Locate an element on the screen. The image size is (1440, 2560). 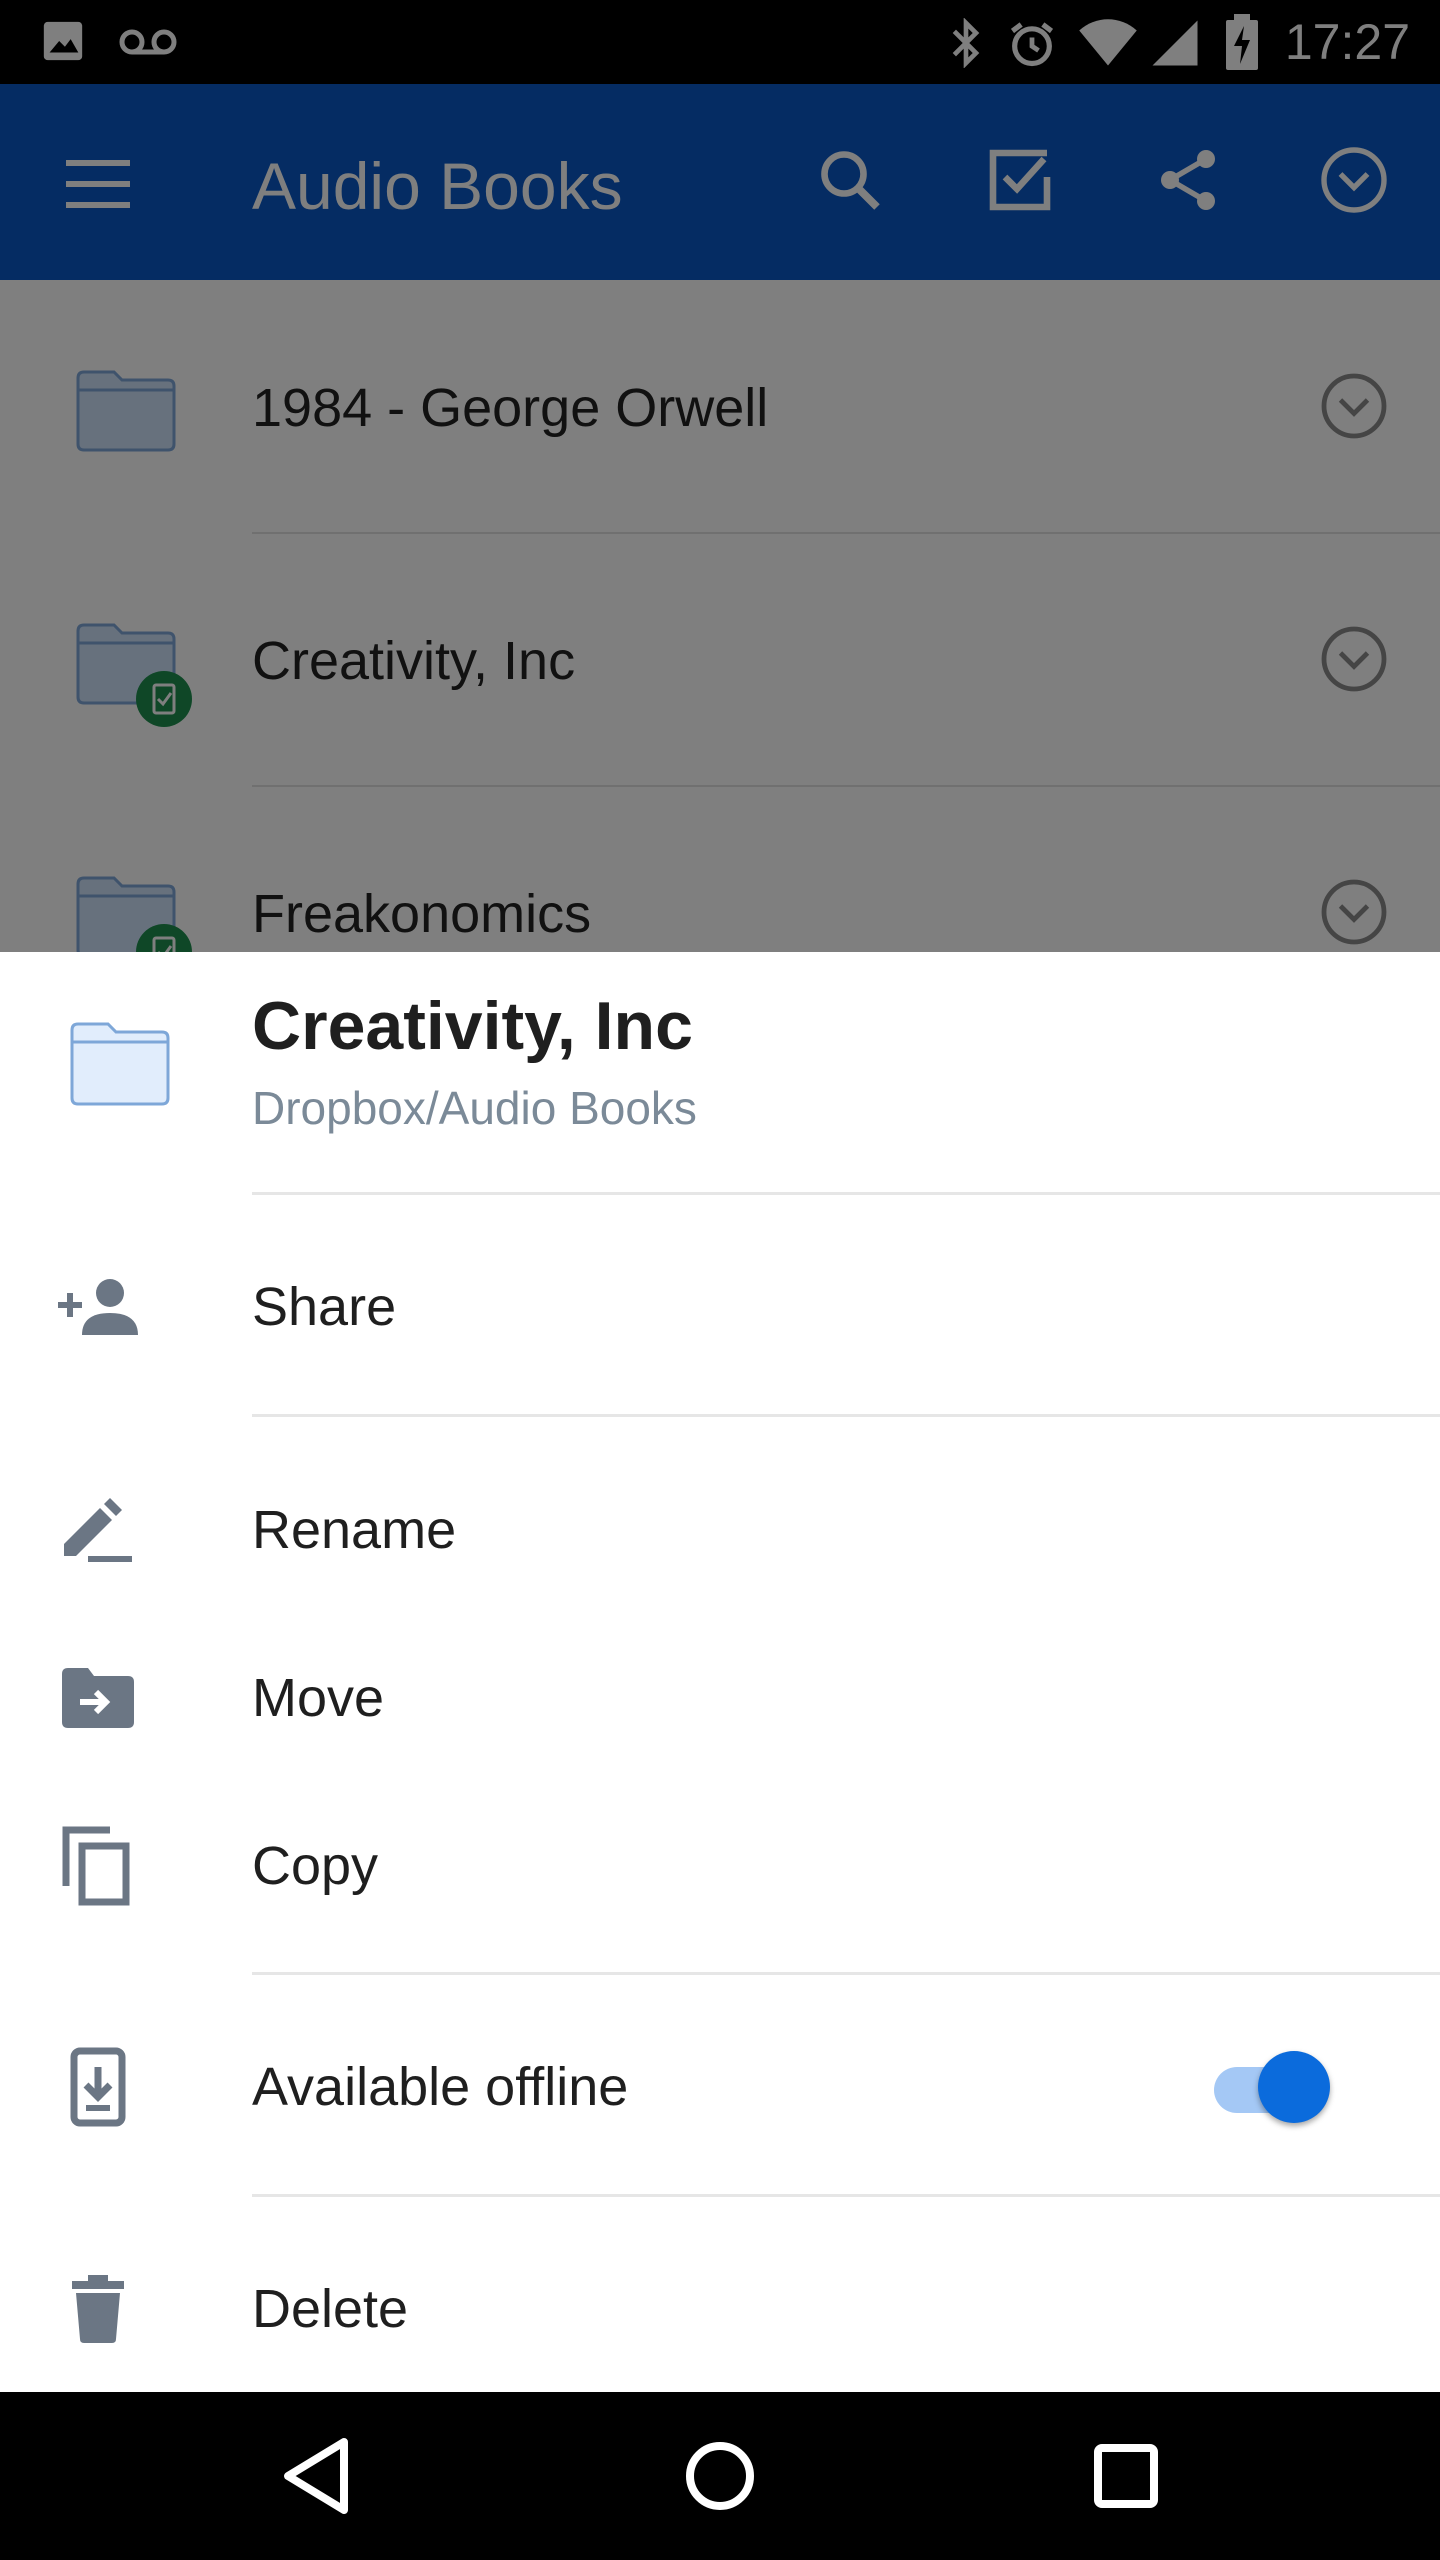
delete-button: Delete is located at coordinates (720, 2309).